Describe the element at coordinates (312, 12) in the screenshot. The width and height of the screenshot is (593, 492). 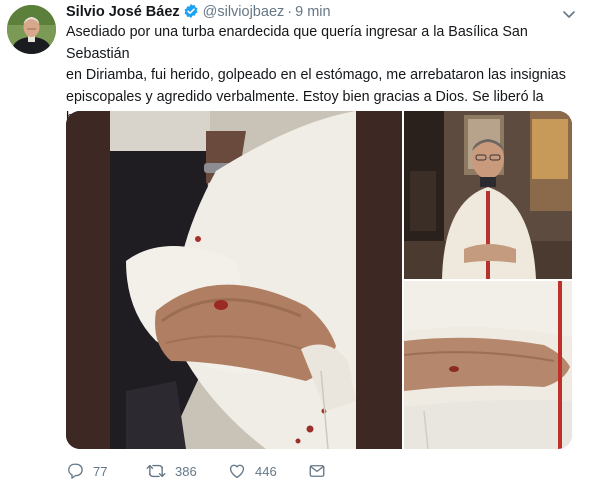
I see `tweet-timestamp: 9 min` at that location.